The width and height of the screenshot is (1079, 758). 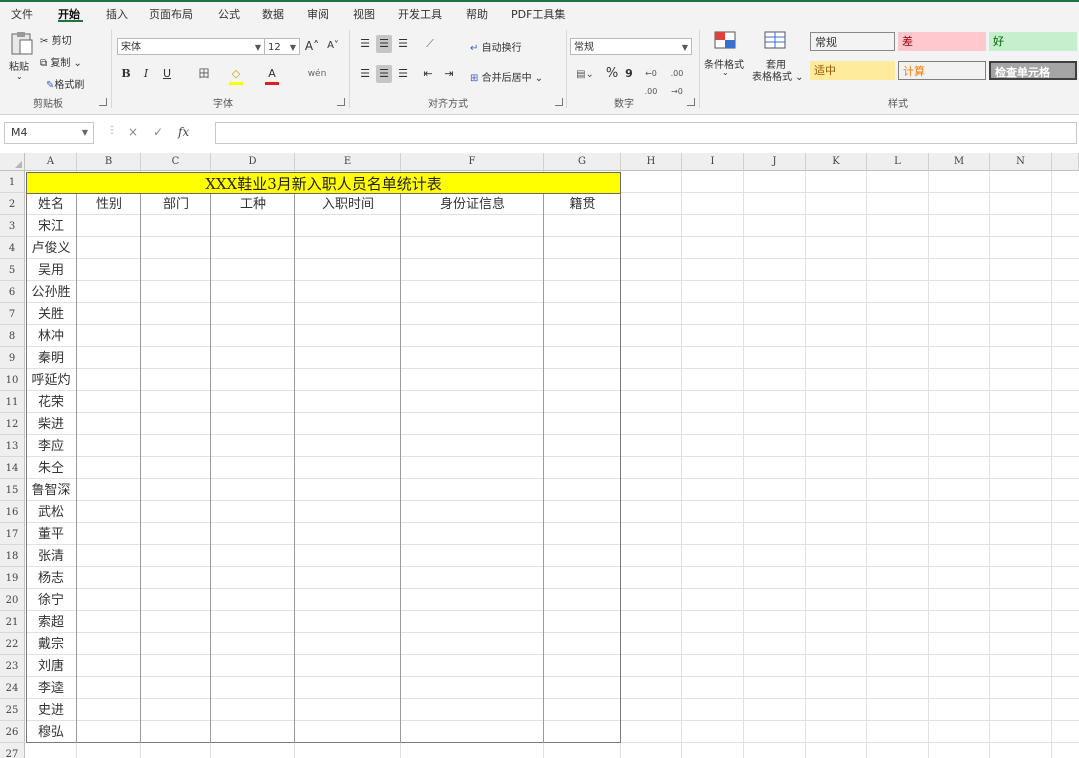 I want to click on bold-button: B, so click(x=126, y=74).